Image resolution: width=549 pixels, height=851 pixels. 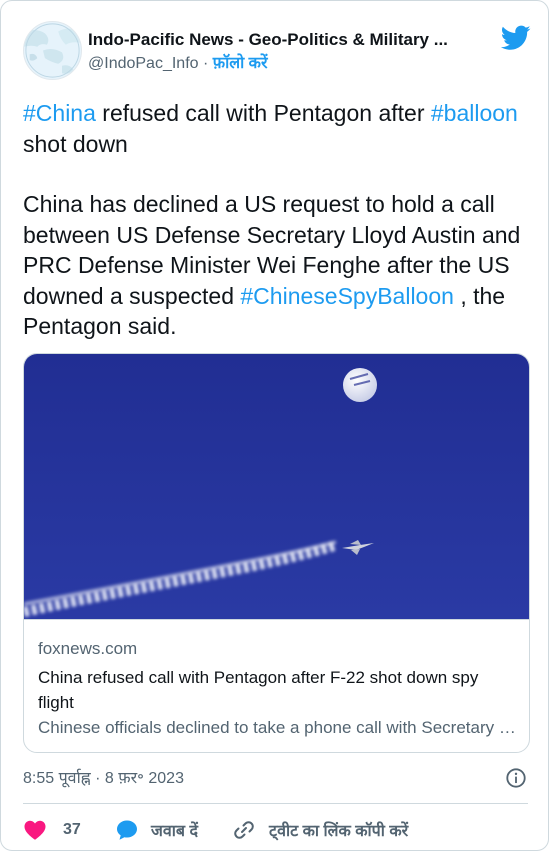 What do you see at coordinates (244, 830) in the screenshot?
I see `link-icon` at bounding box center [244, 830].